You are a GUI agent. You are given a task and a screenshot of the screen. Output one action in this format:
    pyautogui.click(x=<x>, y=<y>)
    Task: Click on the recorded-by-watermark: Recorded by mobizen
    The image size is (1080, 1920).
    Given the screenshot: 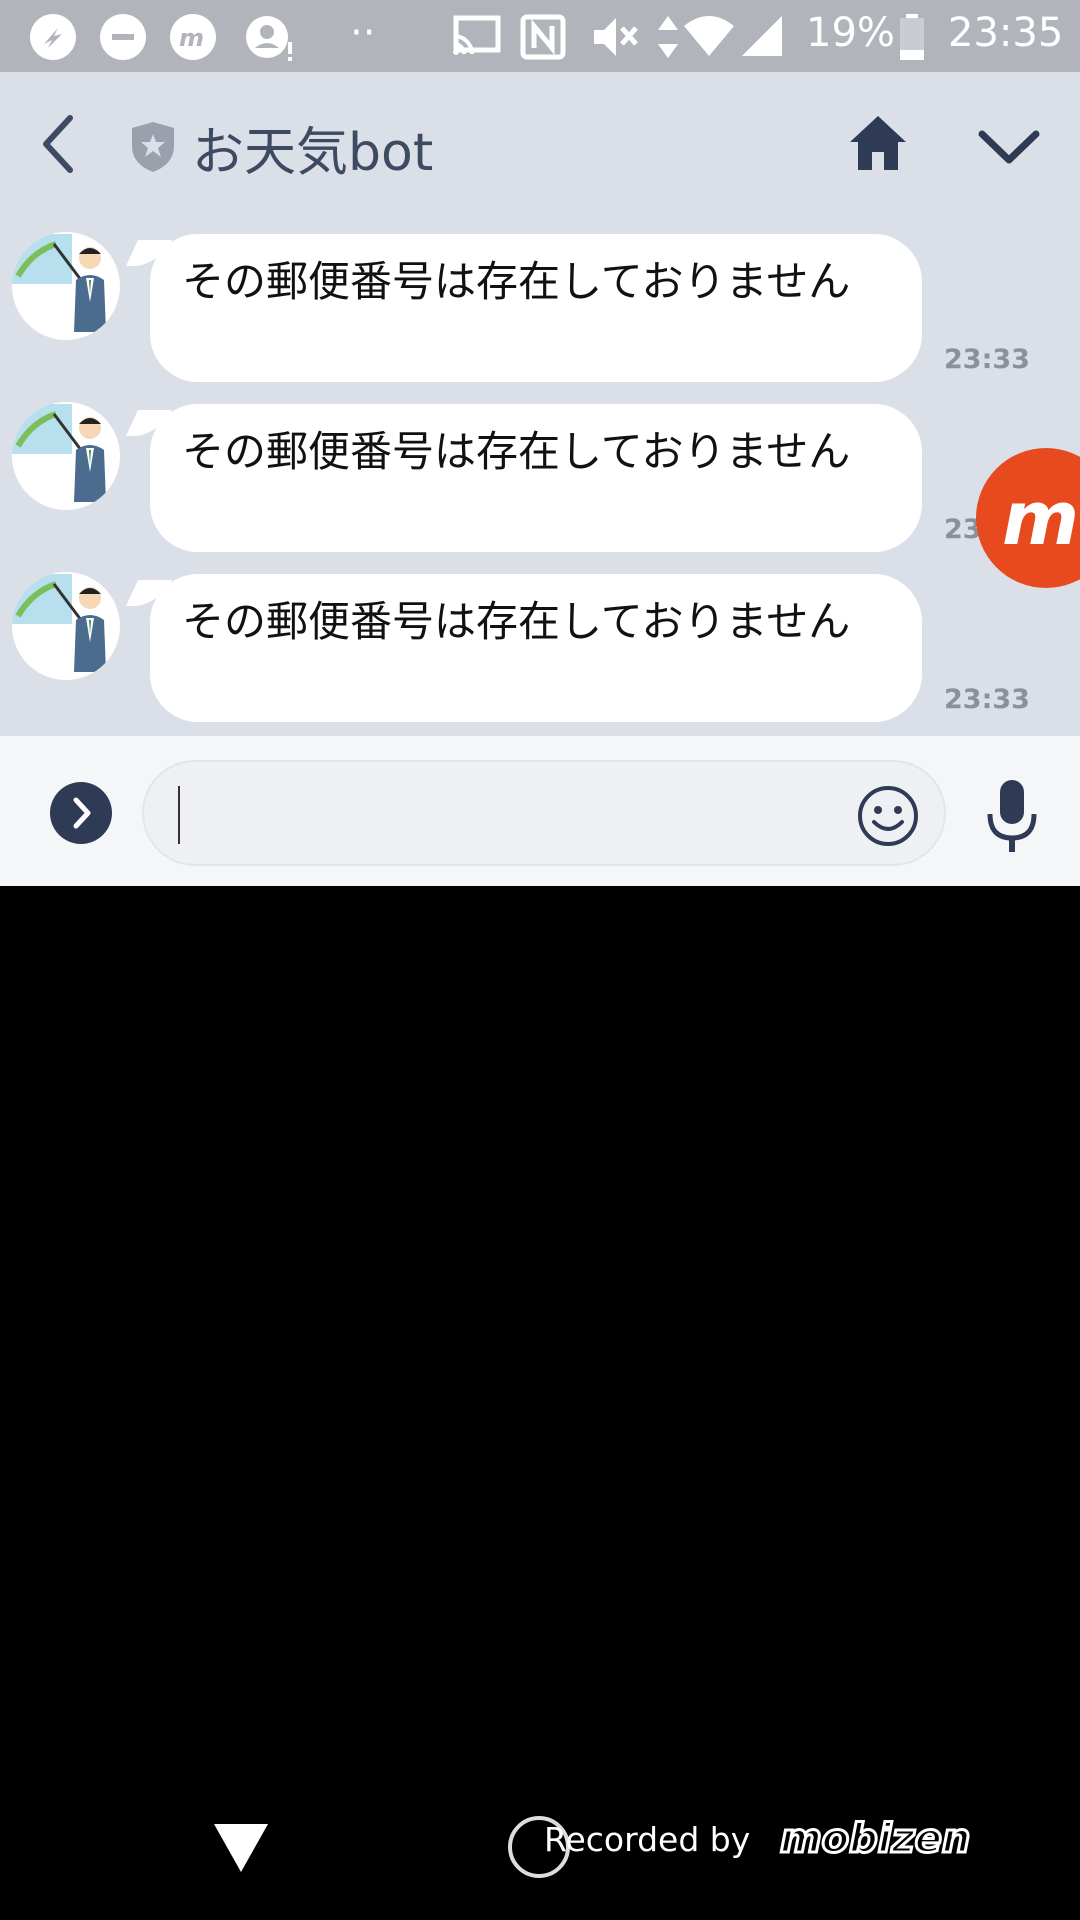 What is the action you would take?
    pyautogui.click(x=788, y=1847)
    